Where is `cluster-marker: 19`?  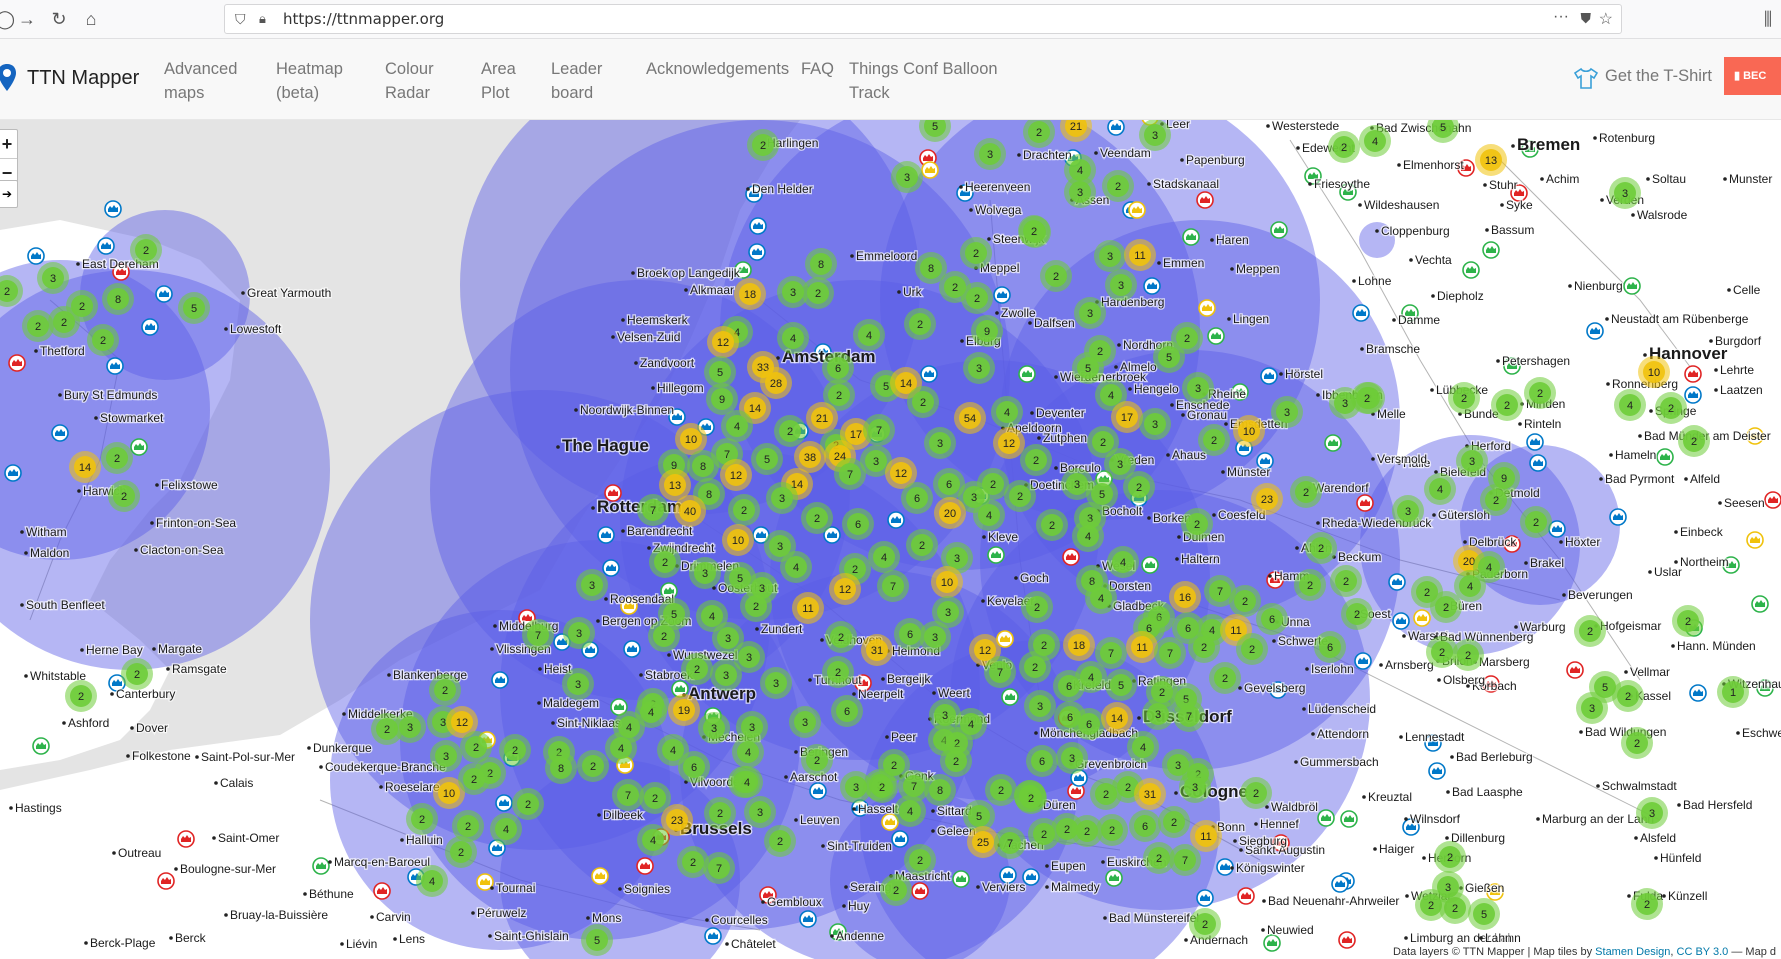
cluster-marker: 19 is located at coordinates (684, 710).